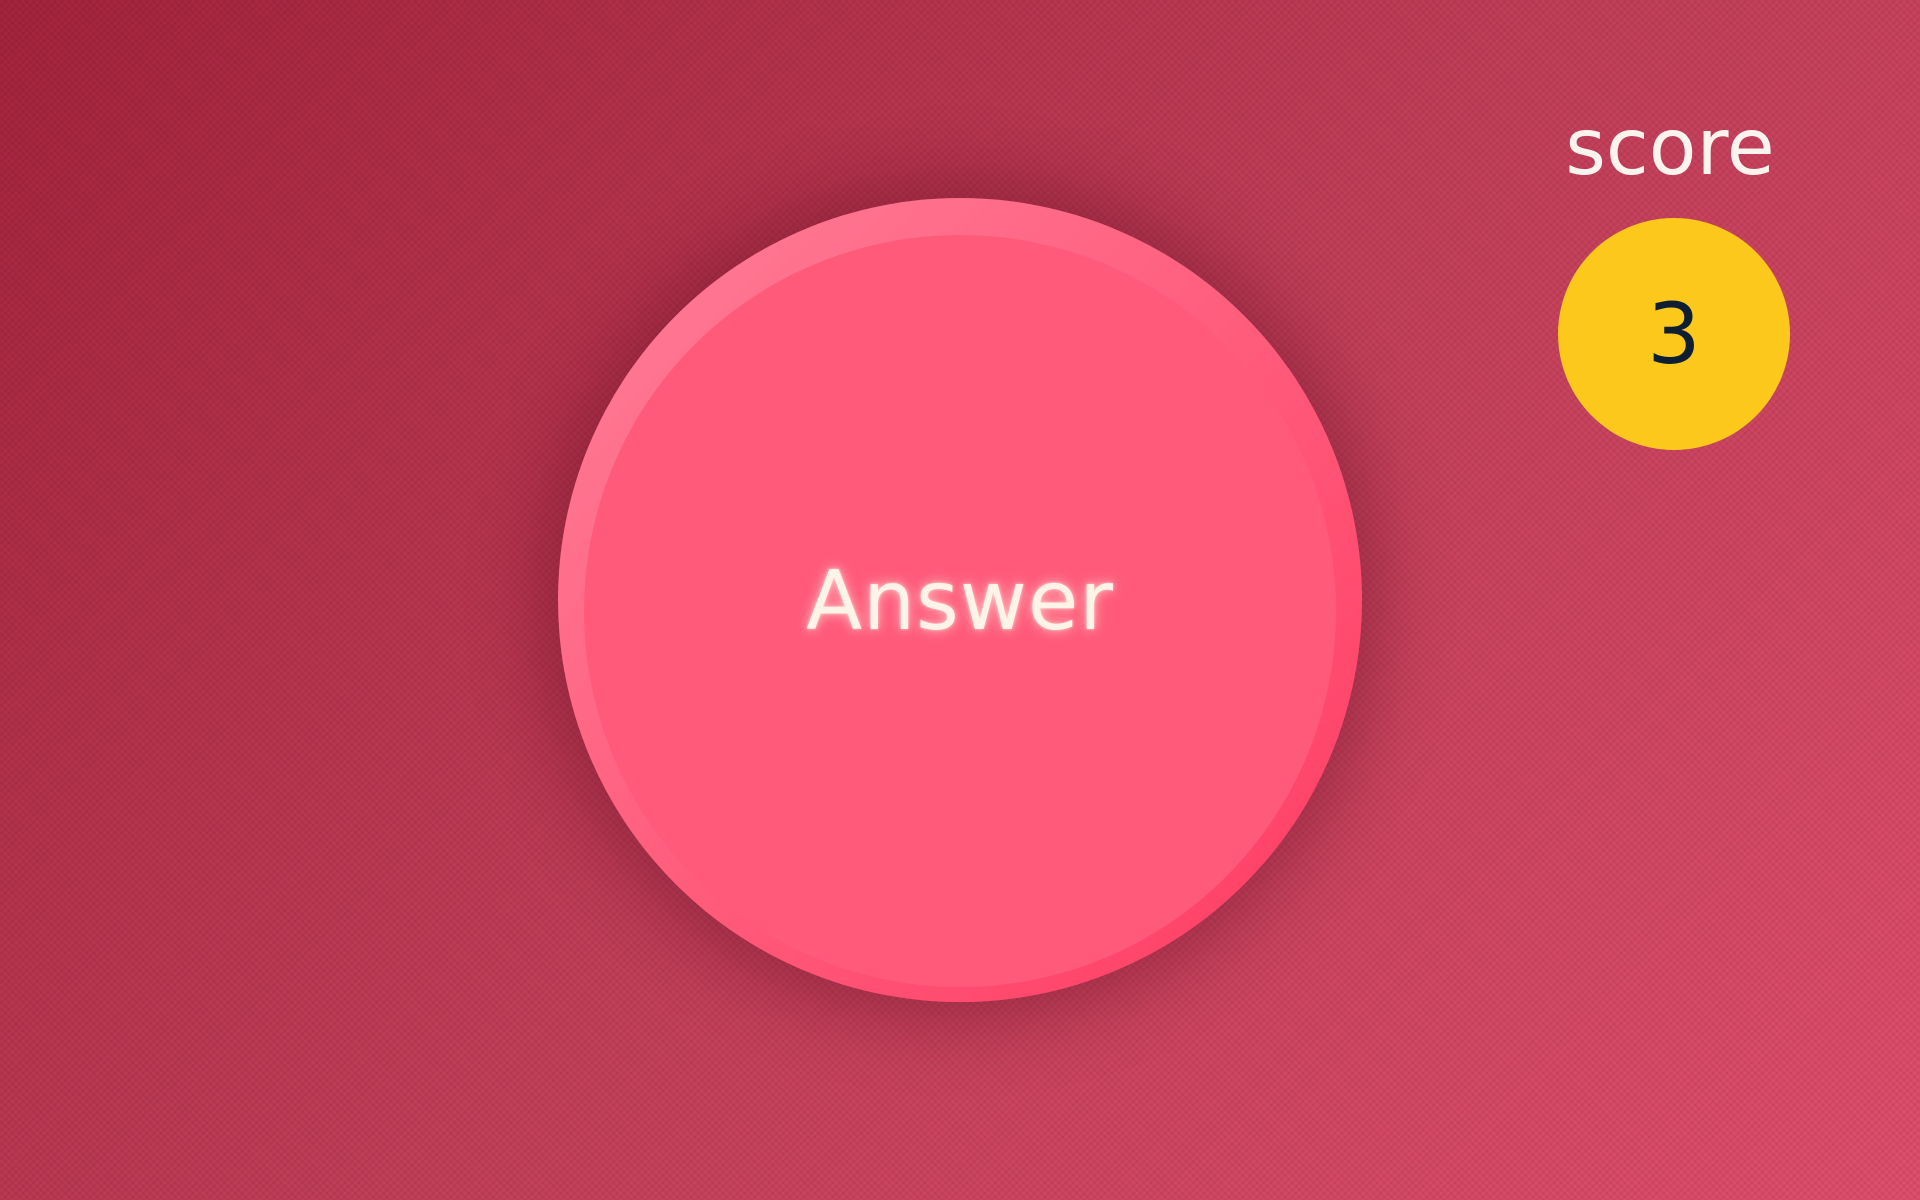 Image resolution: width=1920 pixels, height=1200 pixels. Describe the element at coordinates (1670, 148) in the screenshot. I see `score-label: score` at that location.